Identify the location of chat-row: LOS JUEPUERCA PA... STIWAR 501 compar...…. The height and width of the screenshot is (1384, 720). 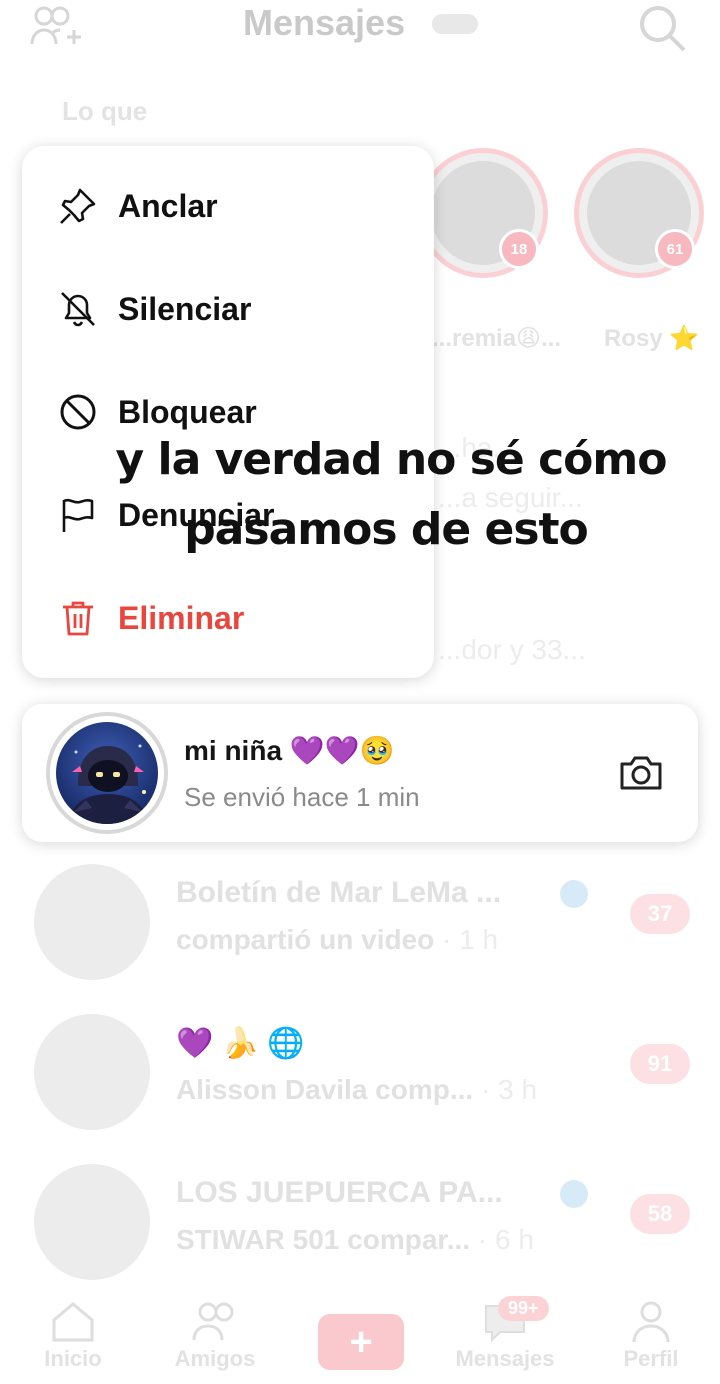
(360, 1229).